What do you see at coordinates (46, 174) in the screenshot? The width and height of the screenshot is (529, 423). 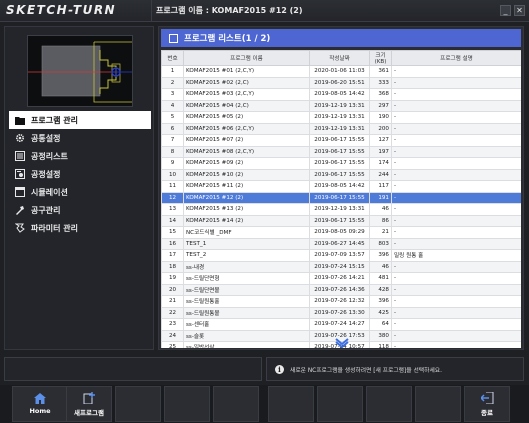 I see `sidebar-item-label: 공정설정` at bounding box center [46, 174].